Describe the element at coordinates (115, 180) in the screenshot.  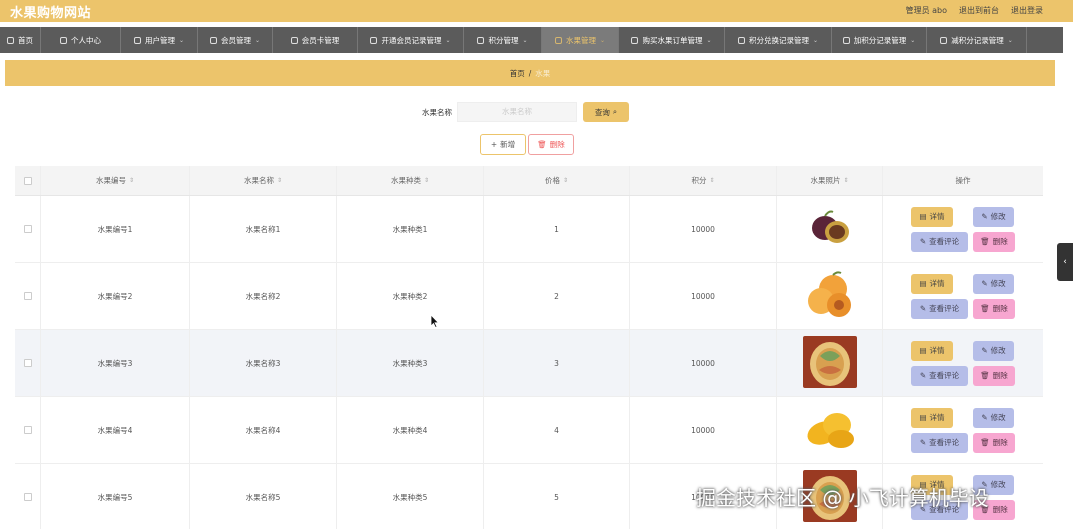
I see `column-header: 水果编号 ⇕` at that location.